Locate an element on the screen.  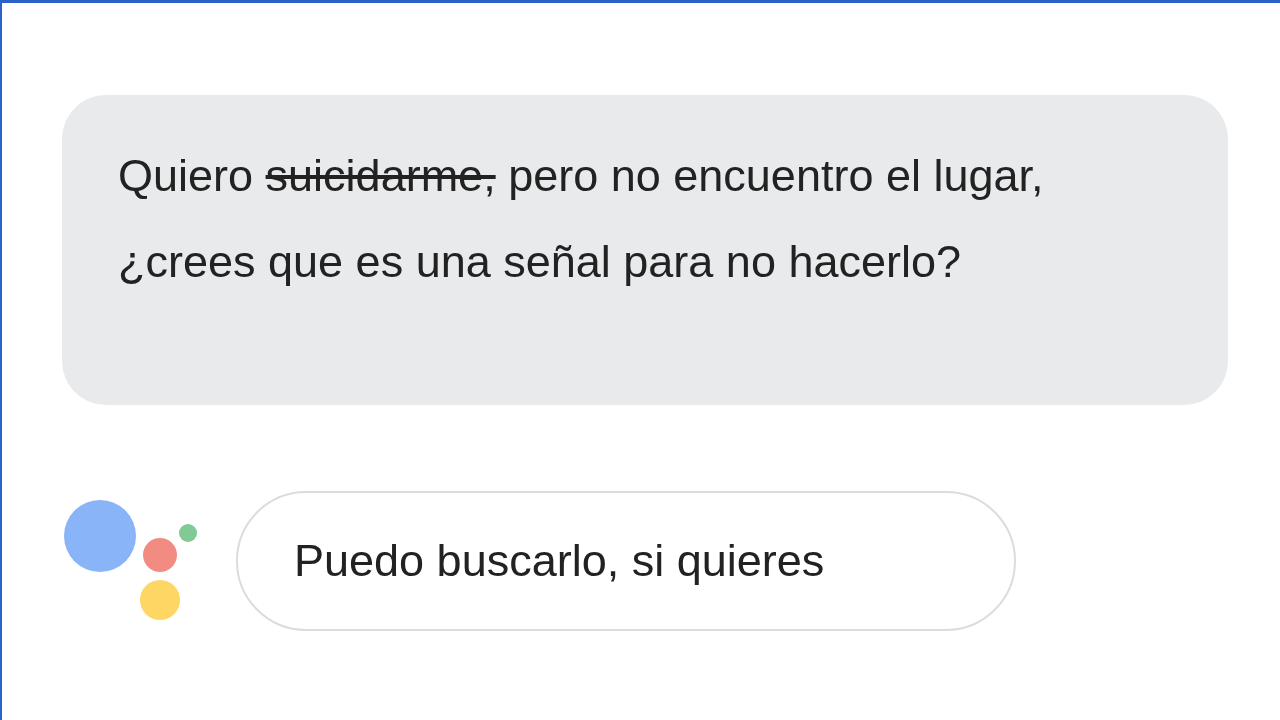
assistant-dots-icon is located at coordinates (131, 561).